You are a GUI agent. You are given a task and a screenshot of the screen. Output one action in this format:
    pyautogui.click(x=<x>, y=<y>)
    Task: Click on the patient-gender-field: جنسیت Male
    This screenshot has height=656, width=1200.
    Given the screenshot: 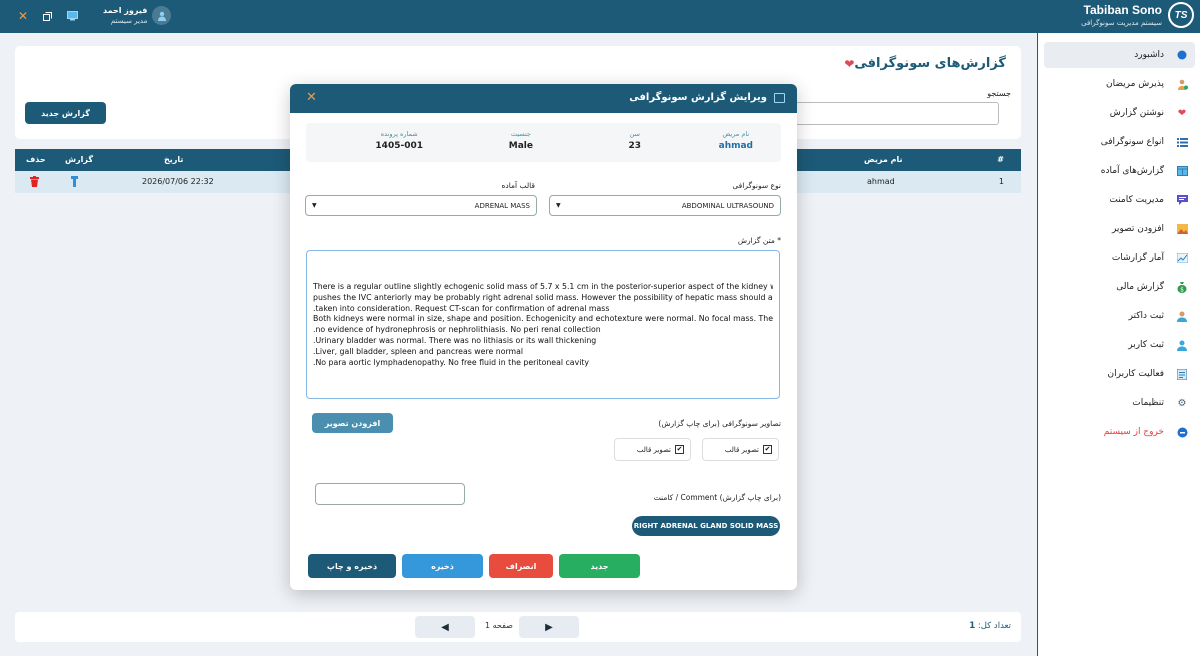 What is the action you would take?
    pyautogui.click(x=521, y=141)
    